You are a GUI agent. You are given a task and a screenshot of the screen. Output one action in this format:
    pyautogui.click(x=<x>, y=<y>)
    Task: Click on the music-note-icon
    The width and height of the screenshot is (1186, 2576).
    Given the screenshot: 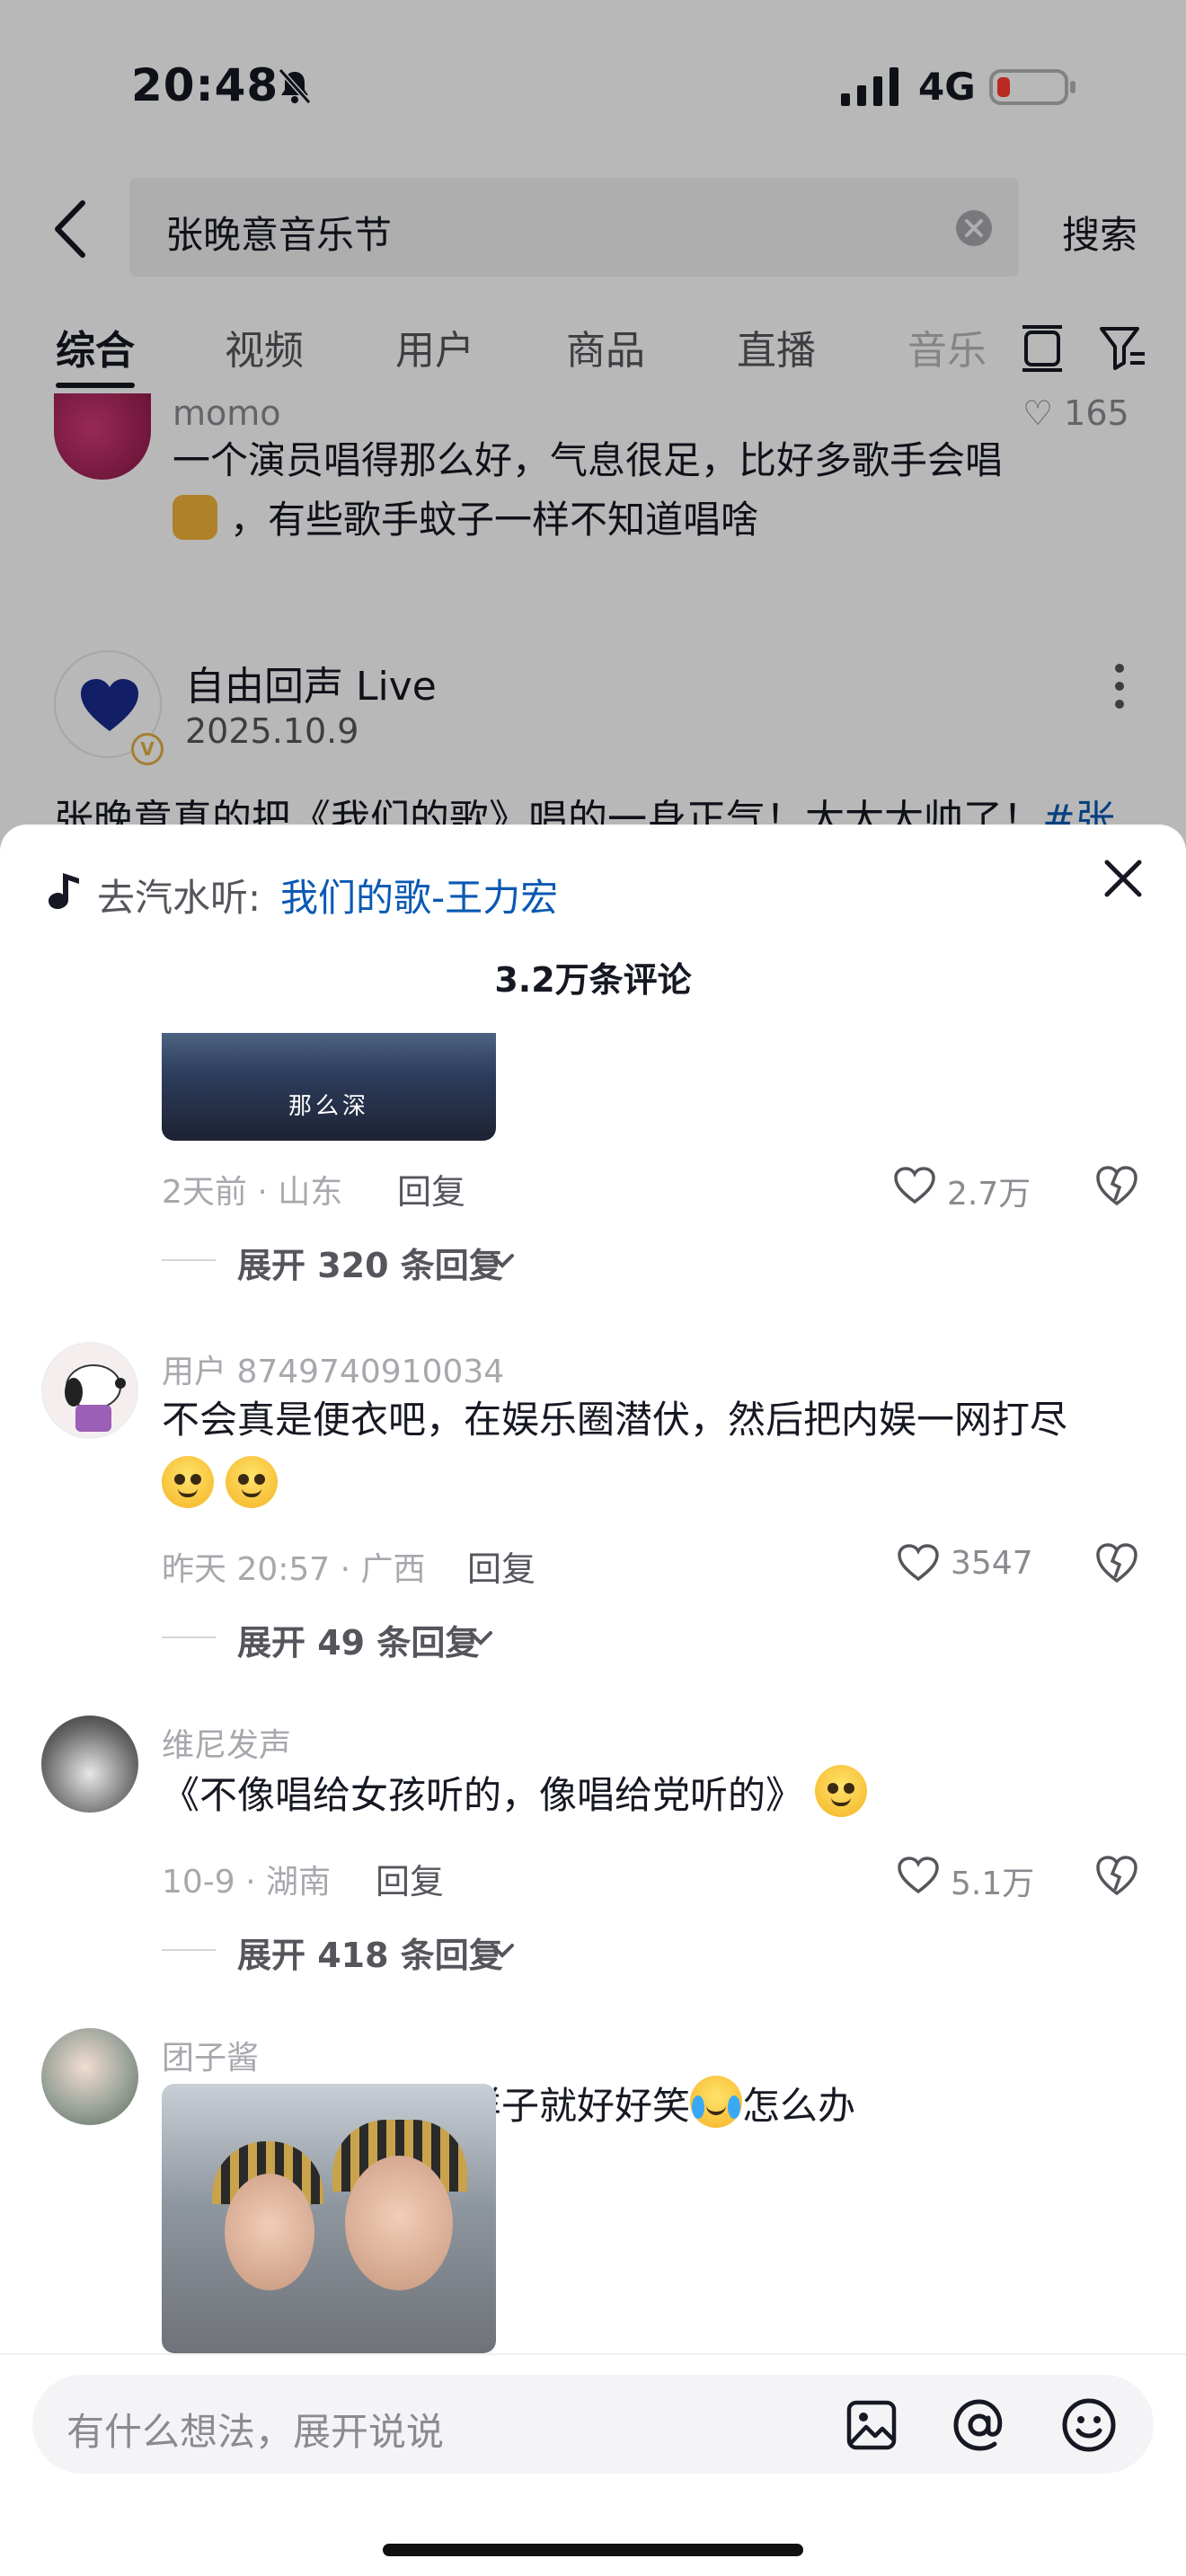 What is the action you would take?
    pyautogui.click(x=64, y=891)
    